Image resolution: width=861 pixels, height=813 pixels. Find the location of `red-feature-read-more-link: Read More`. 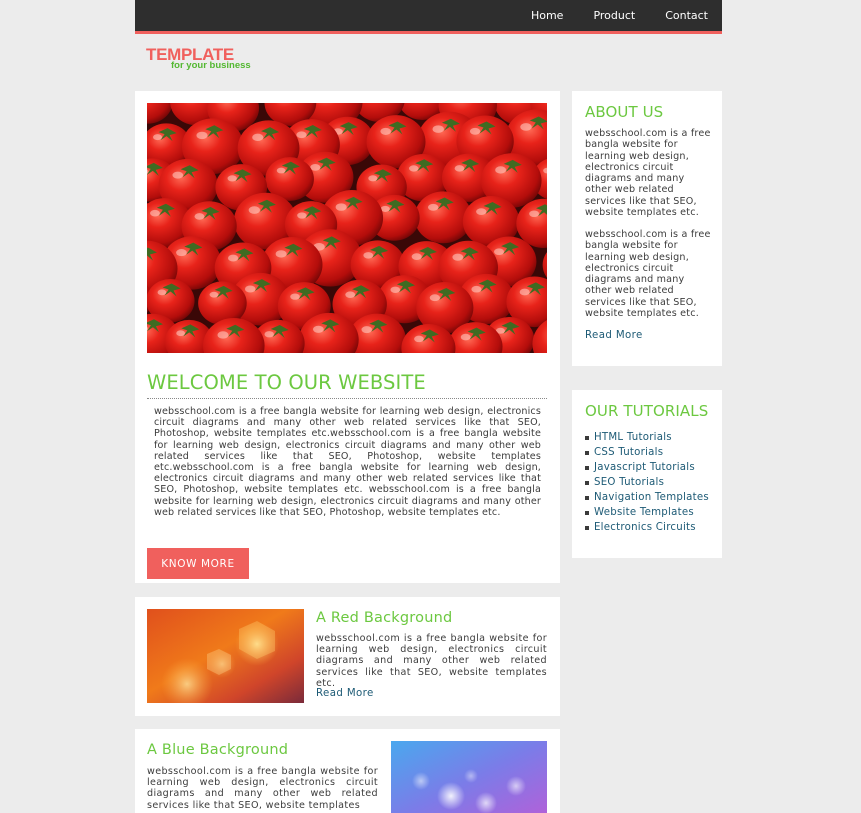

red-feature-read-more-link: Read More is located at coordinates (345, 693).